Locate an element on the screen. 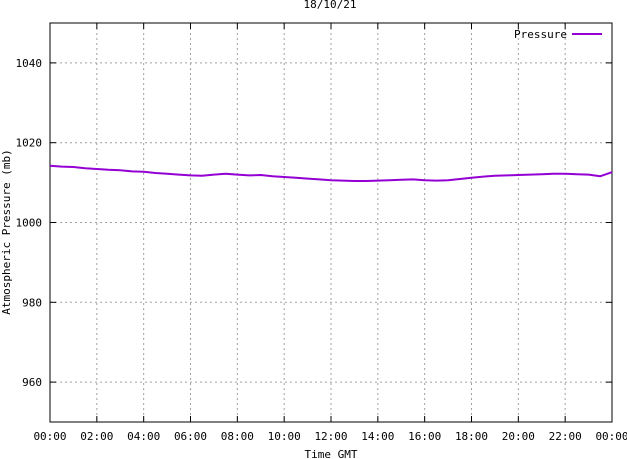 The image size is (627, 459). x-tick-label: 16:00 is located at coordinates (424, 436).